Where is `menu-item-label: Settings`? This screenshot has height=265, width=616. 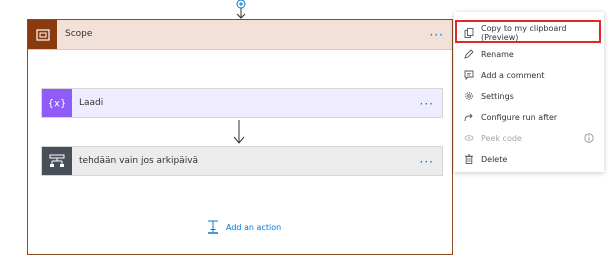 menu-item-label: Settings is located at coordinates (497, 96).